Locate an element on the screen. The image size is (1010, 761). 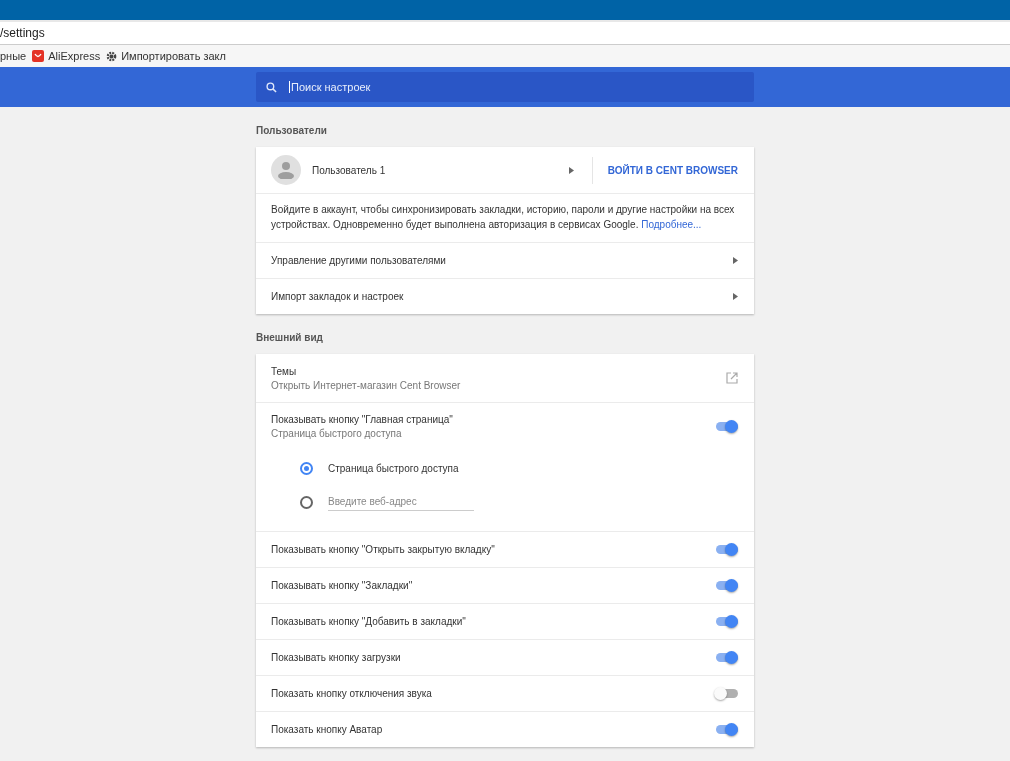
address-text: /settings is located at coordinates (22, 33).